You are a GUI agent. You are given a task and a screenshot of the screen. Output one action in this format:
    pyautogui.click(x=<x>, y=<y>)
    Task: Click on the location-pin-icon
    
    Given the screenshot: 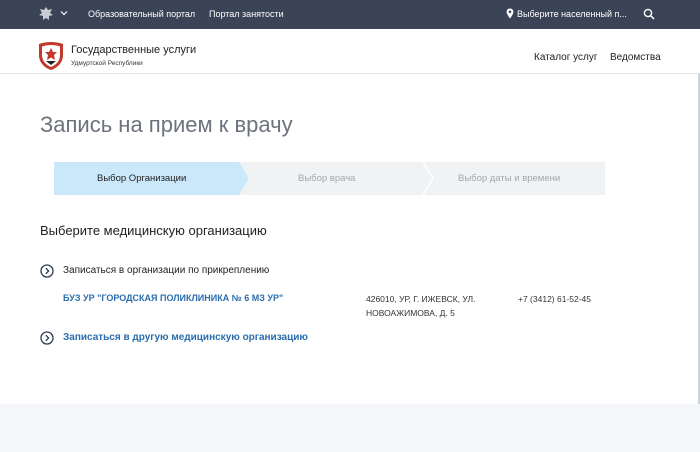 What is the action you would take?
    pyautogui.click(x=510, y=13)
    